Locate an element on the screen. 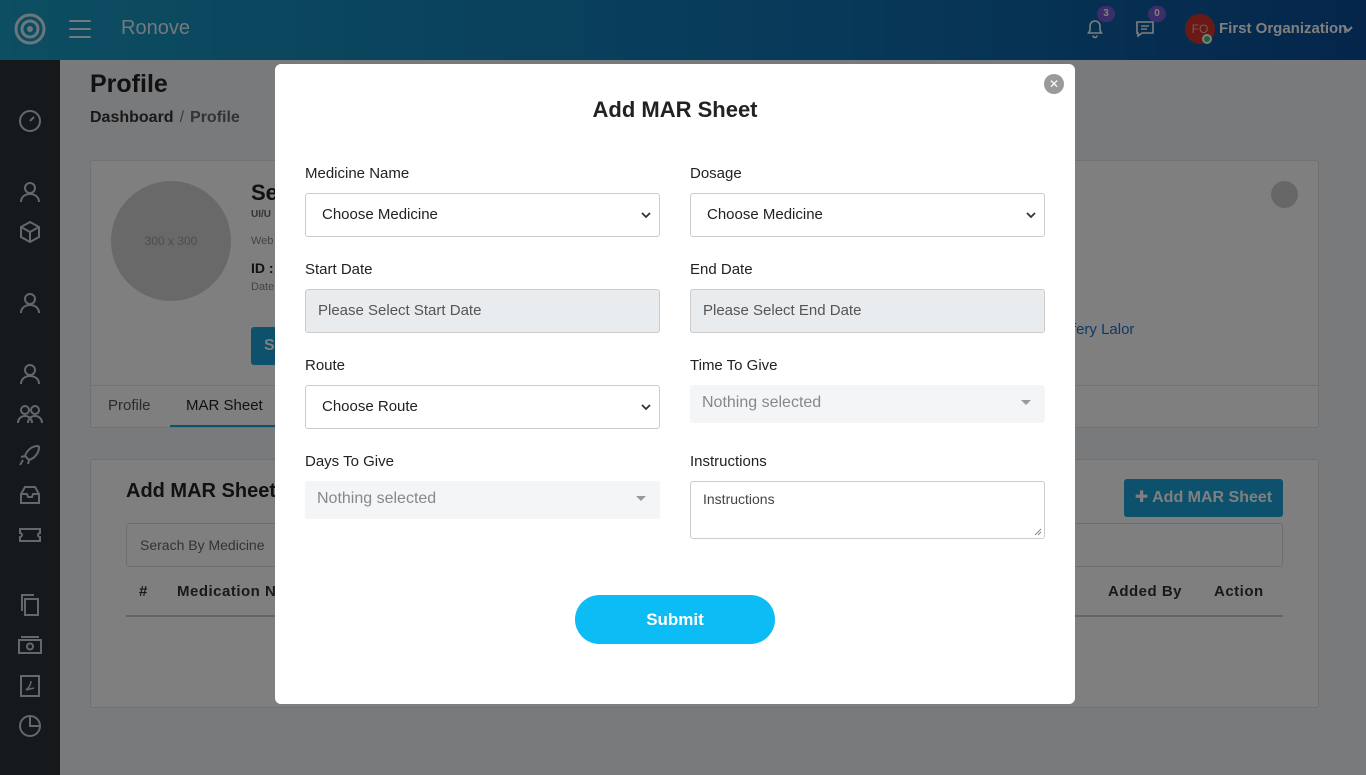 This screenshot has height=775, width=1366. start-date-label: Start Date is located at coordinates (339, 269).